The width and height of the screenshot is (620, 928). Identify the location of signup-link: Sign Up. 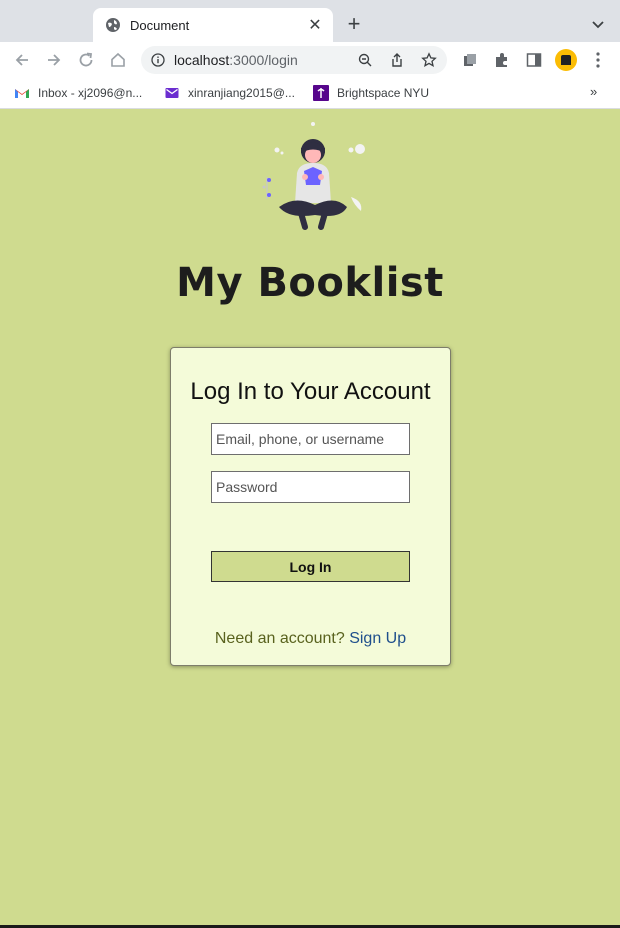
(377, 638).